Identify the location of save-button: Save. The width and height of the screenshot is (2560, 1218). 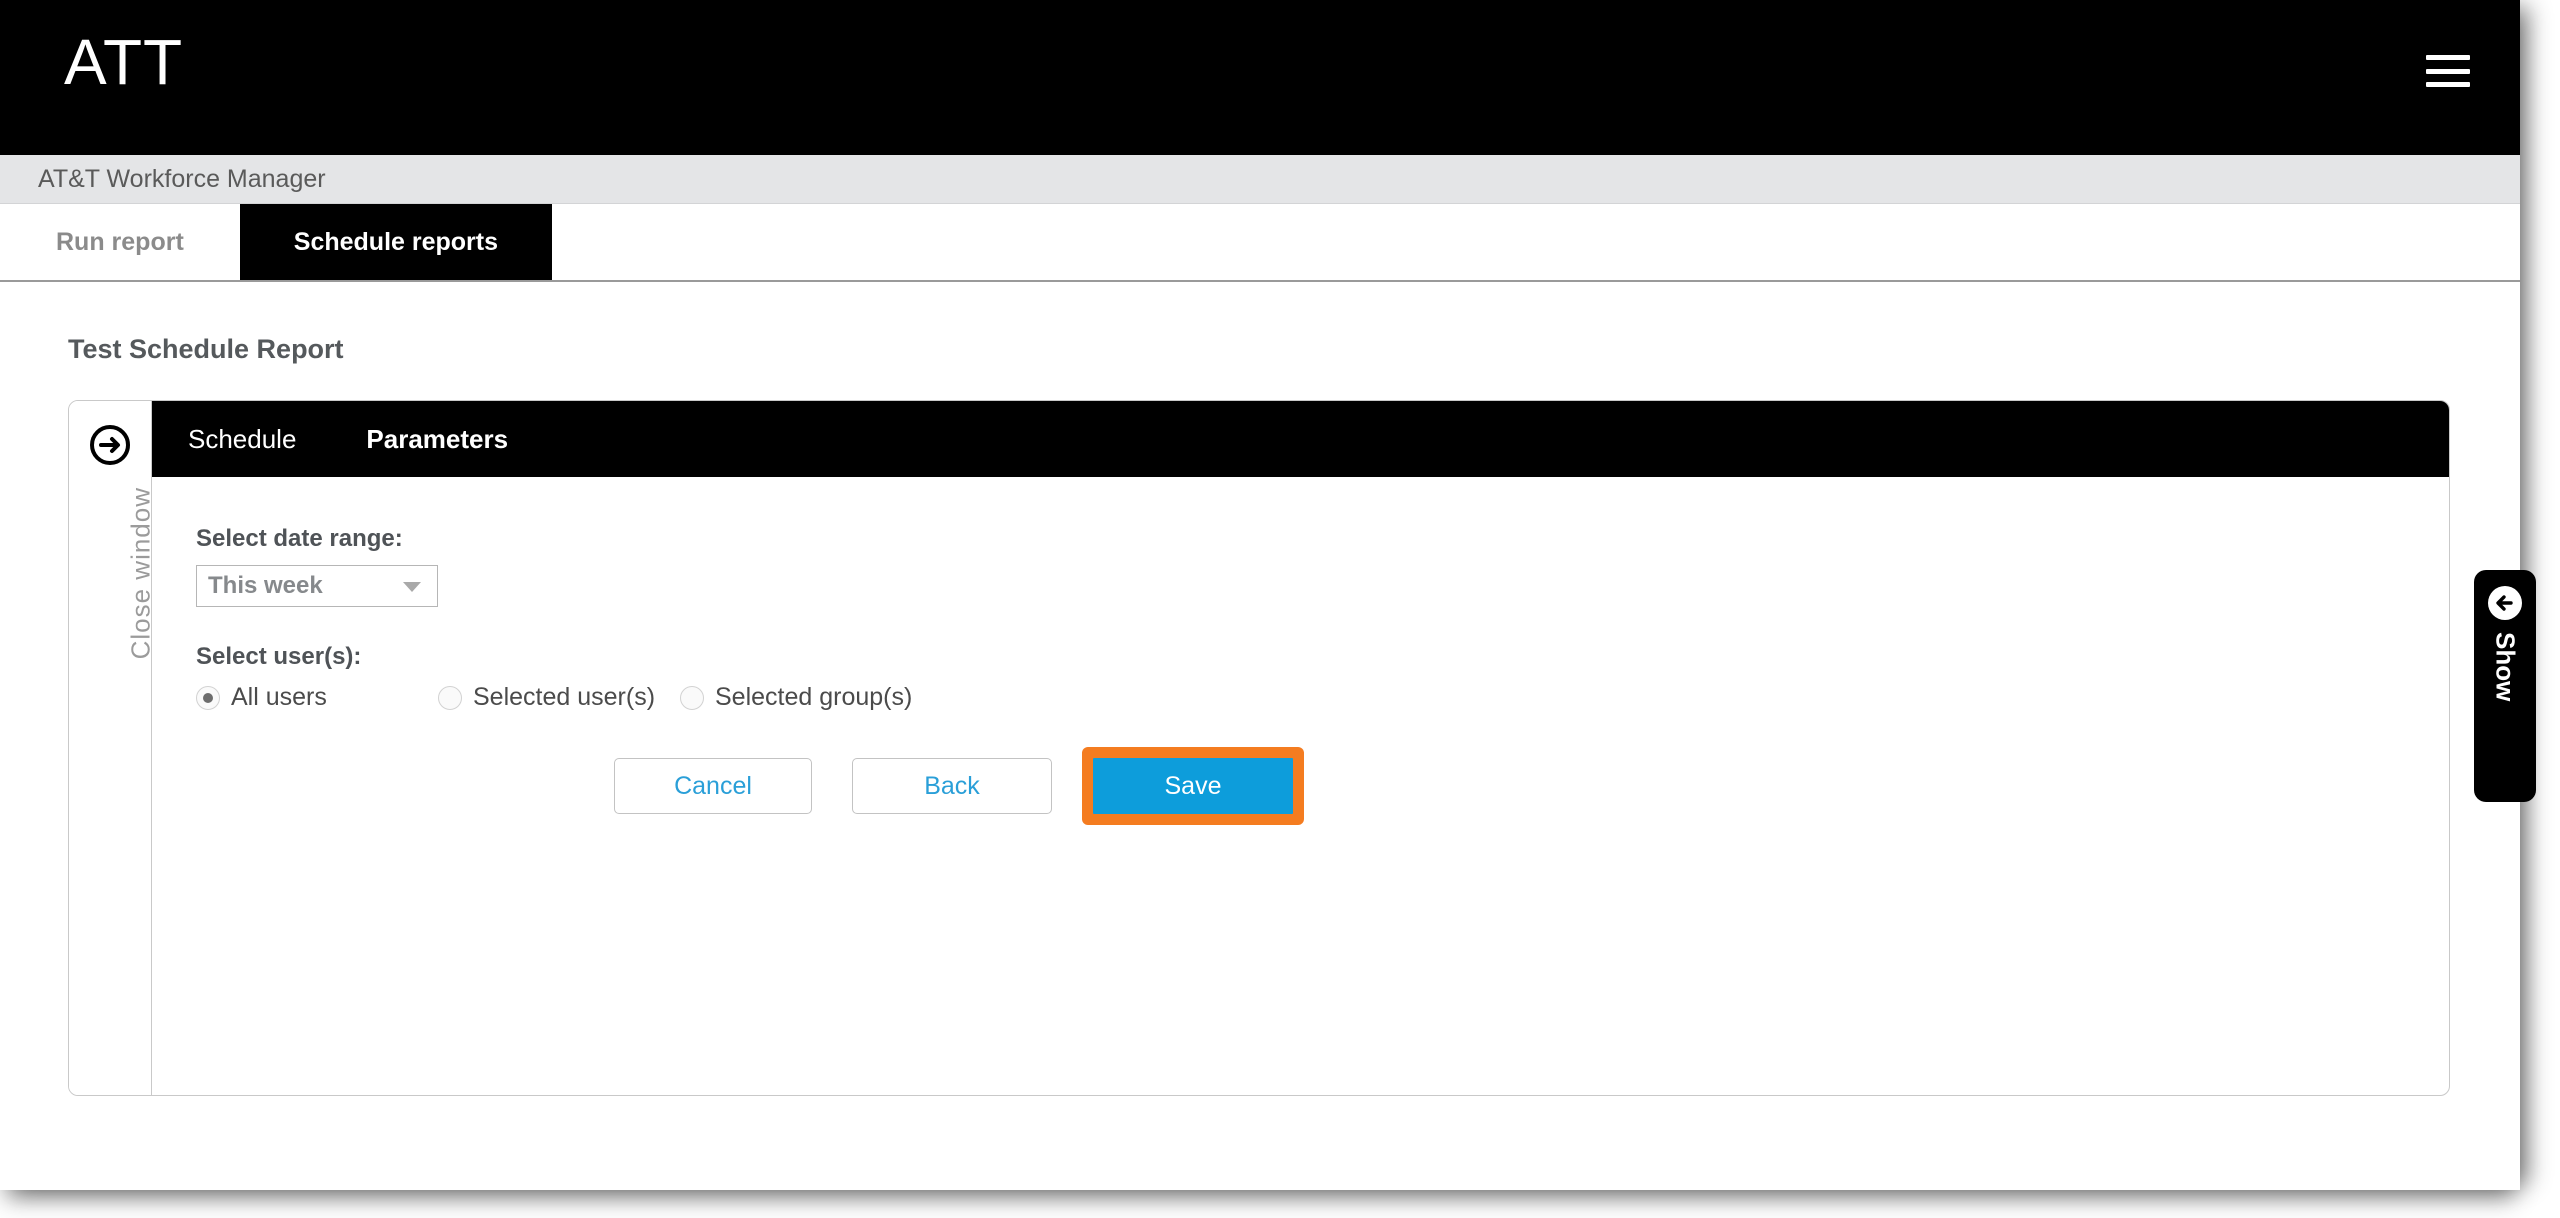
(1193, 786).